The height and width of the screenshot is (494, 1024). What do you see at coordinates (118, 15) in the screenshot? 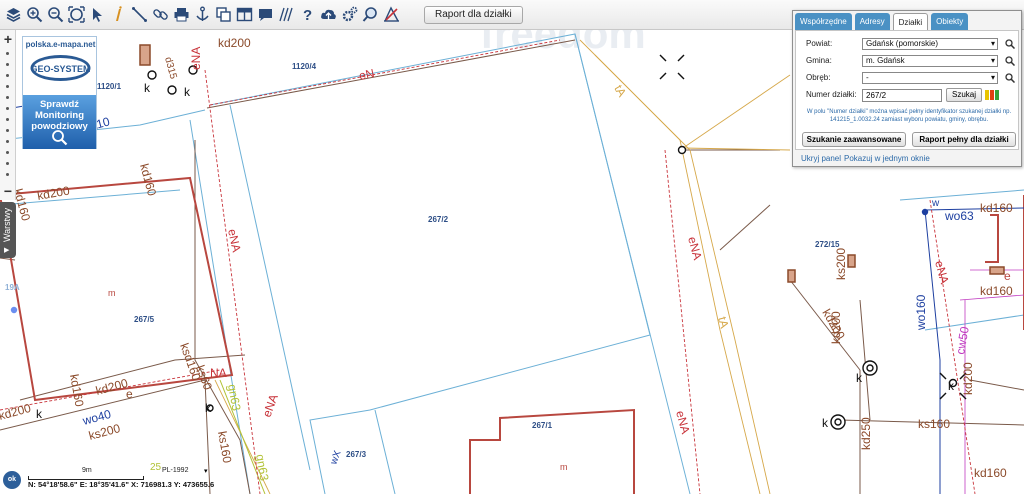
I see `info-icon` at bounding box center [118, 15].